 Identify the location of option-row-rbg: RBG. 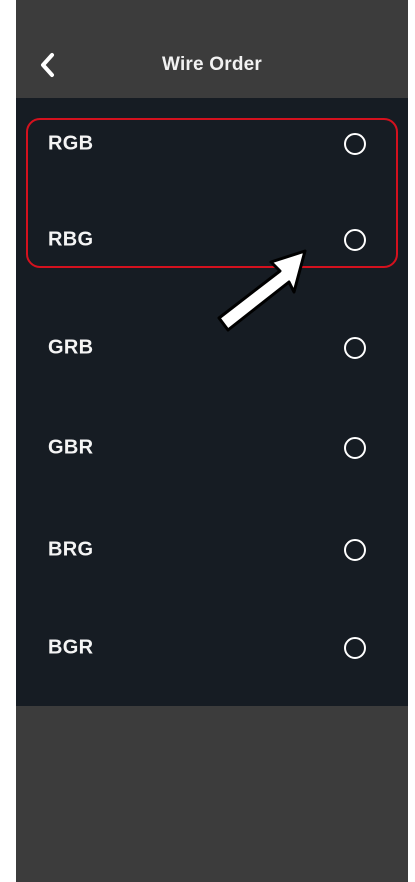
(212, 240).